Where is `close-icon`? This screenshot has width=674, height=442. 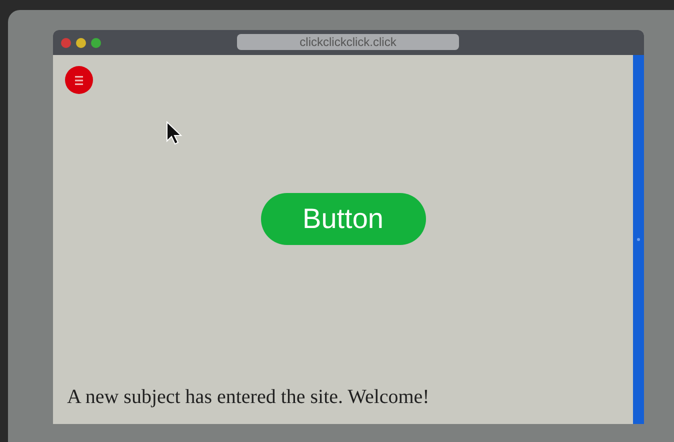 close-icon is located at coordinates (66, 43).